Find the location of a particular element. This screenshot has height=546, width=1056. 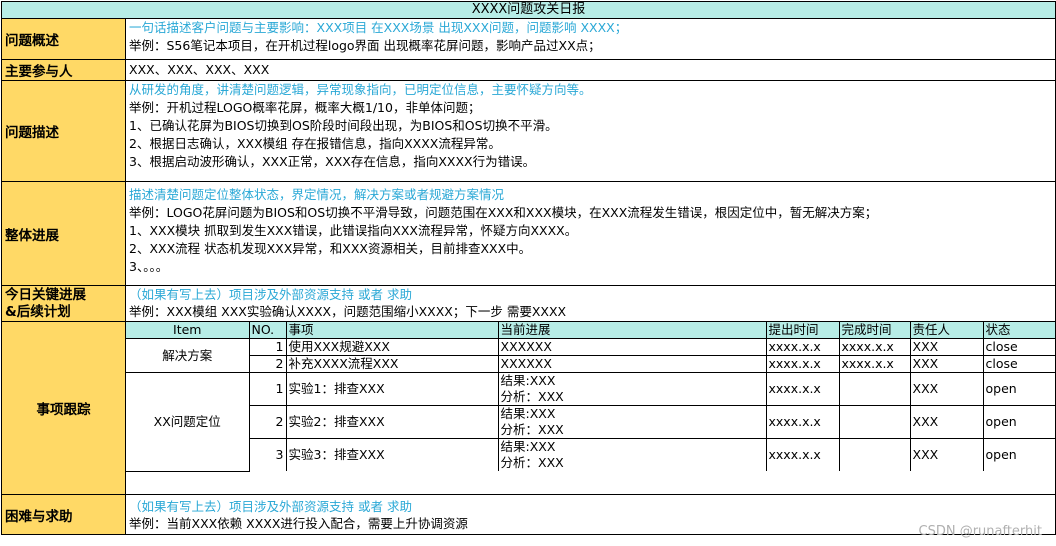

overview-label: 问题概述 is located at coordinates (63, 39).